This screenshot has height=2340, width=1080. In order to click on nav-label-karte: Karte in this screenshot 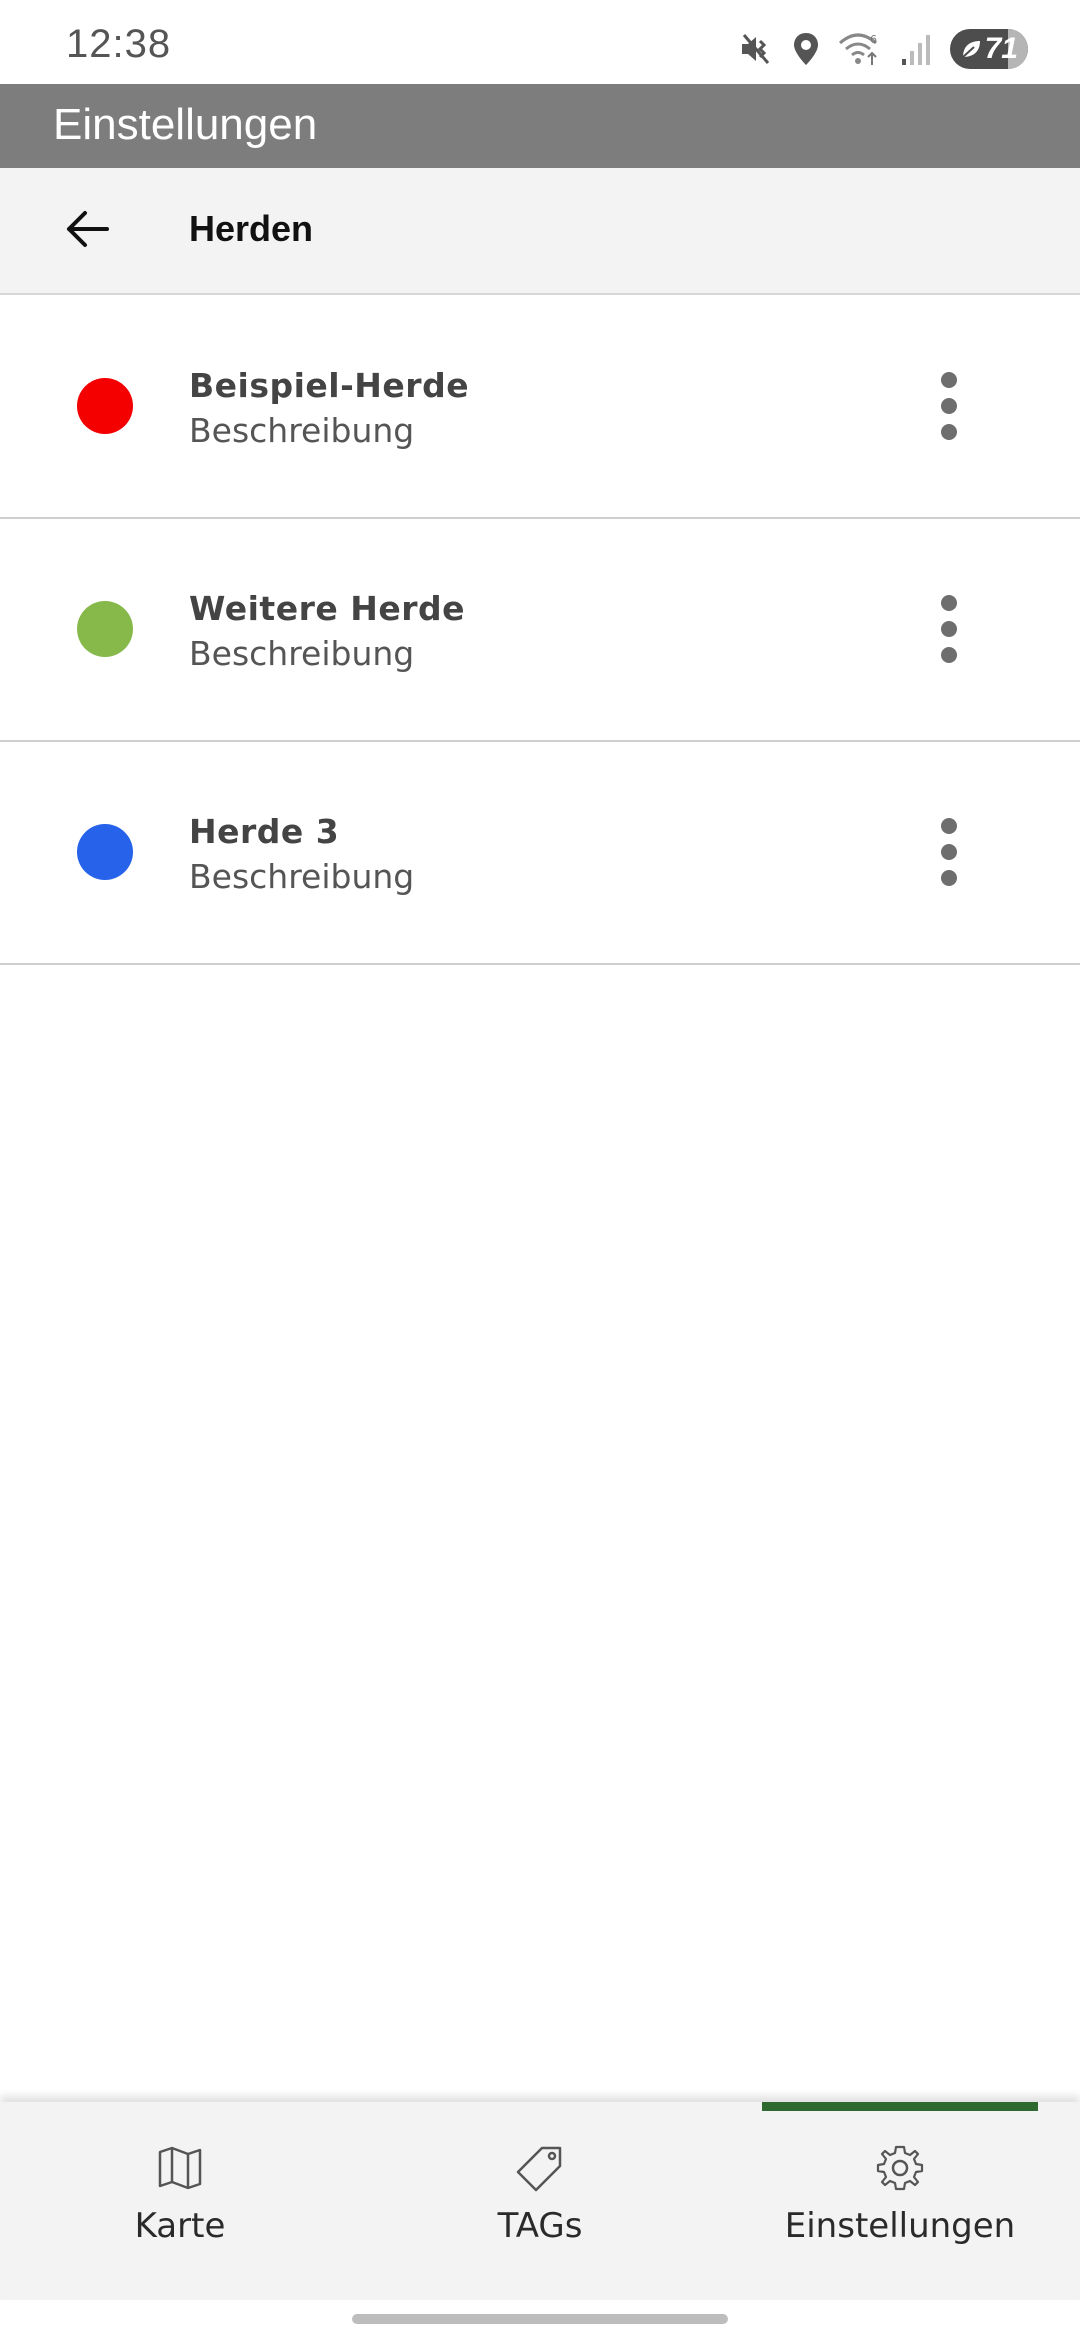, I will do `click(180, 2226)`.